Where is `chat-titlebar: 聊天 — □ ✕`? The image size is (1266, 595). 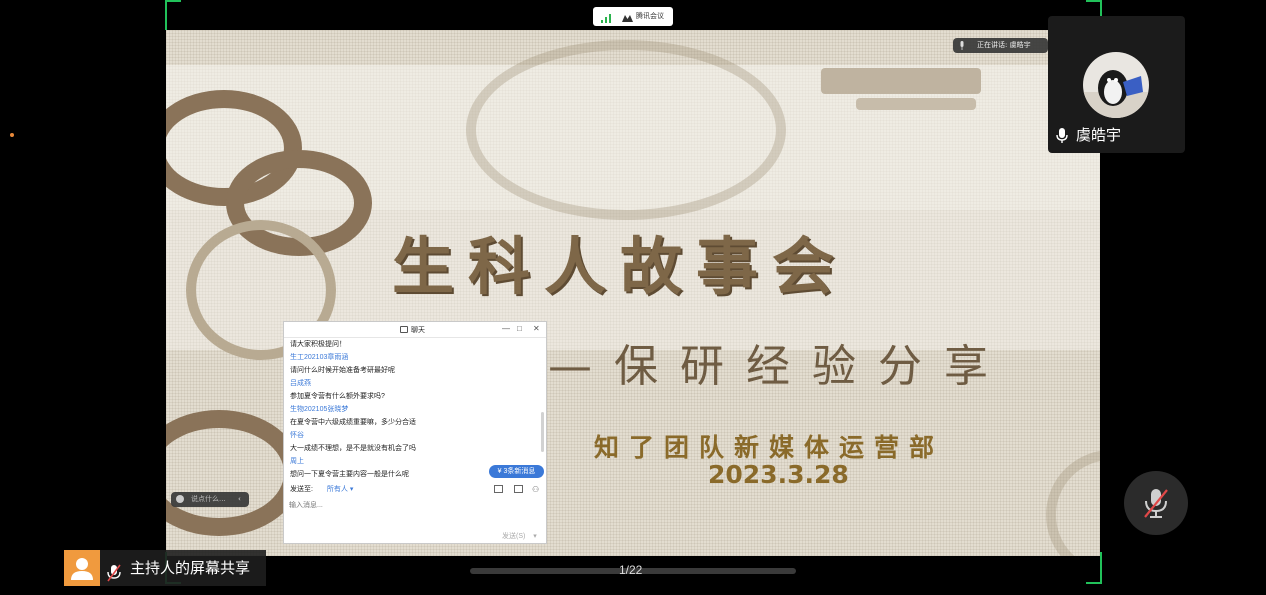 chat-titlebar: 聊天 — □ ✕ is located at coordinates (415, 330).